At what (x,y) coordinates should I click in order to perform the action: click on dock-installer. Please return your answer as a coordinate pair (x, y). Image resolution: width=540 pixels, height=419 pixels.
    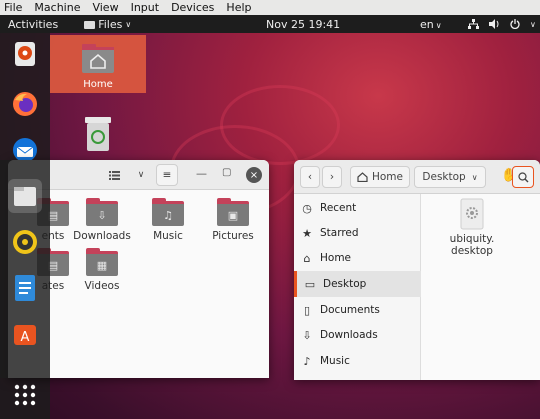
    Looking at the image, I should click on (25, 54).